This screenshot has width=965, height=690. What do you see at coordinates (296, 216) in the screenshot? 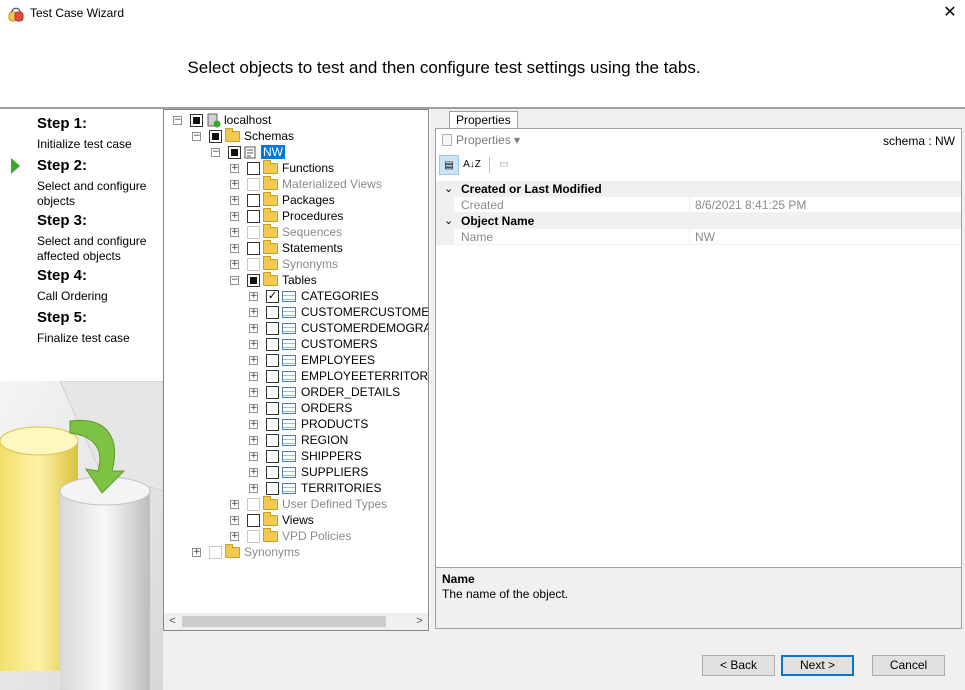
I see `tree-node-procedures: + Procedures` at bounding box center [296, 216].